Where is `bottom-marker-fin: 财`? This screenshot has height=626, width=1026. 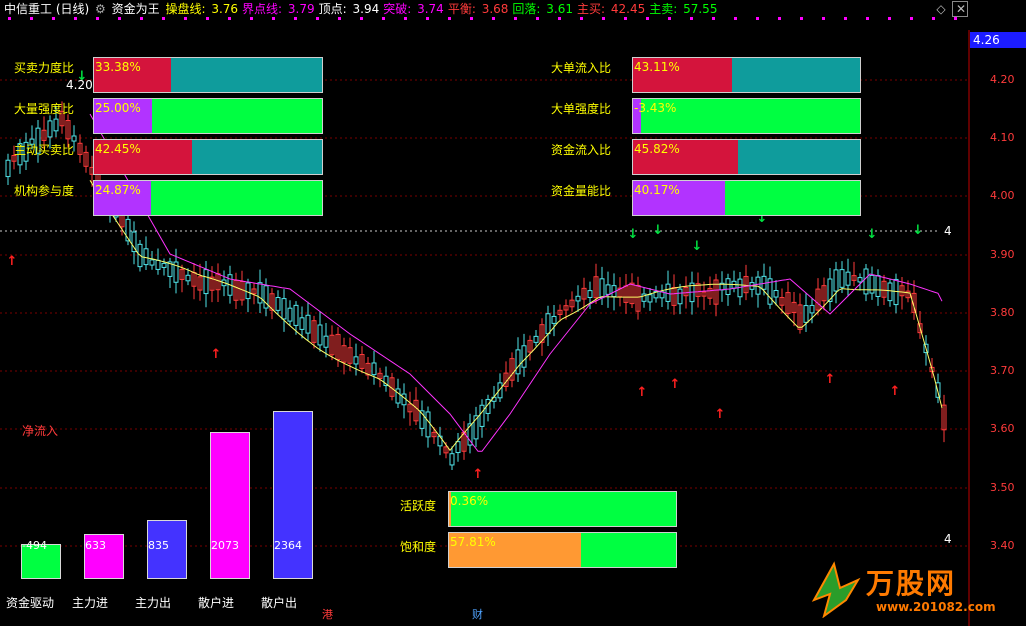
bottom-marker-fin: 财 is located at coordinates (477, 614).